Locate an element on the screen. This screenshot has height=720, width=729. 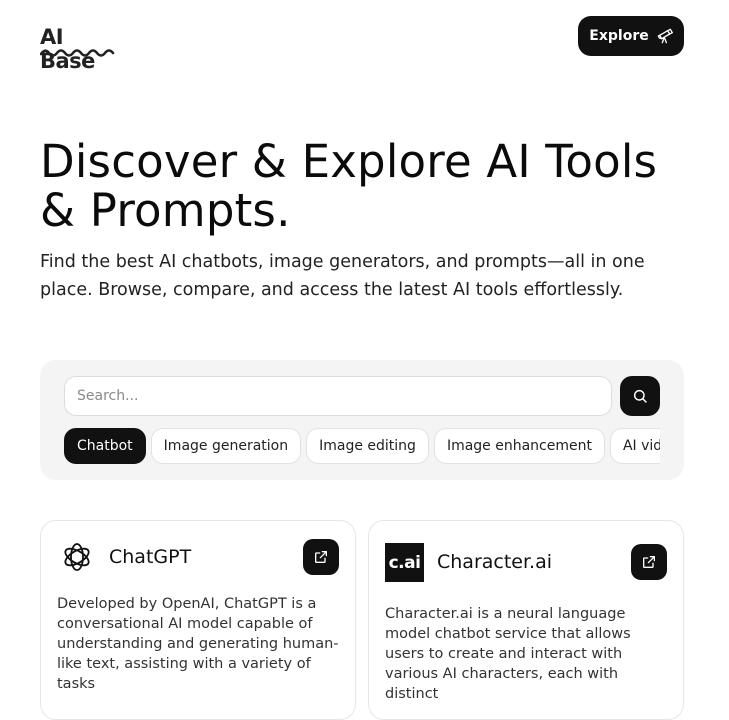
chip-image-generation: Image generation is located at coordinates (226, 446).